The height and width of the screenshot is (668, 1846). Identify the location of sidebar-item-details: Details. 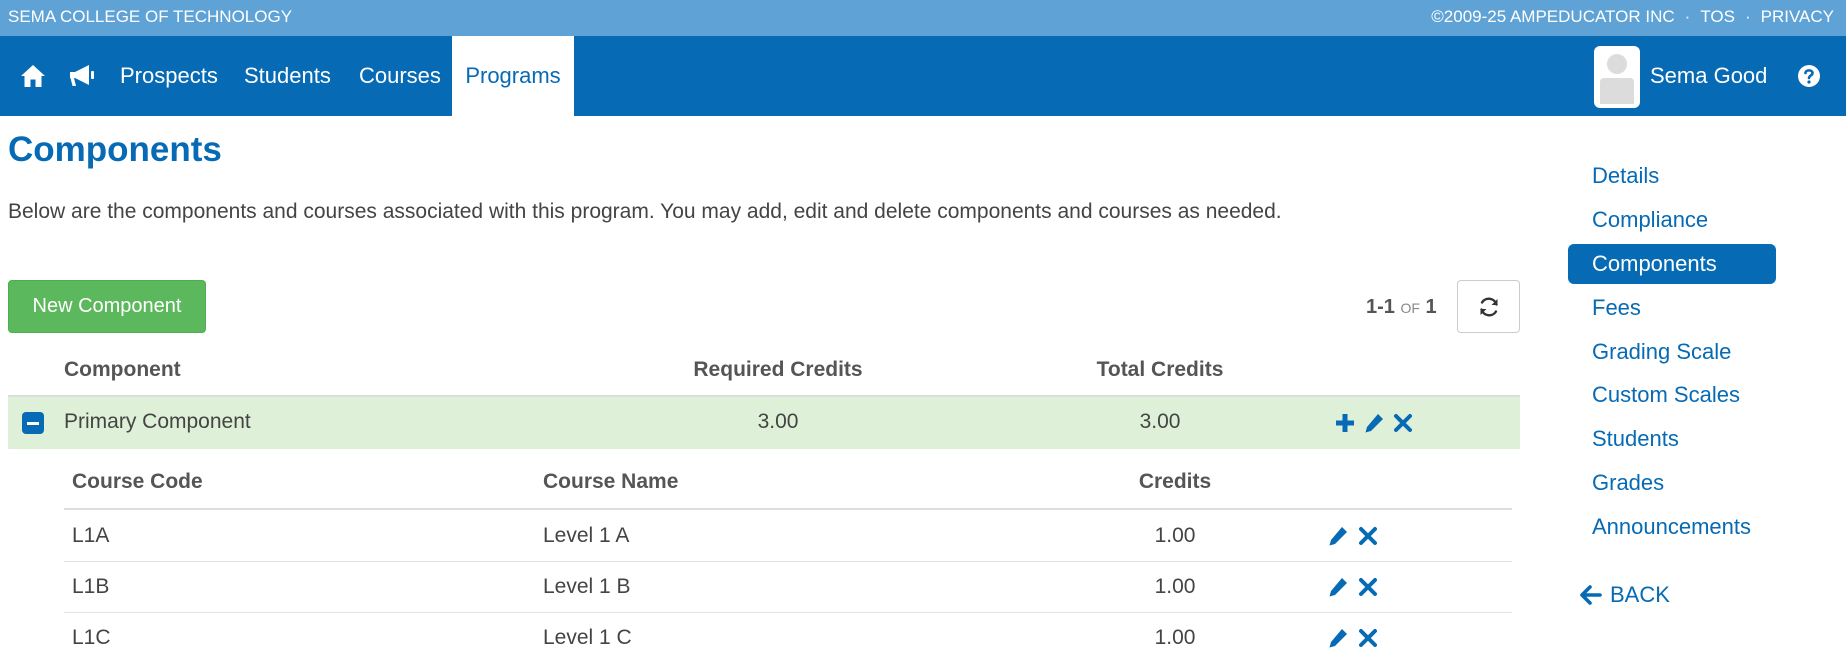
(1672, 176).